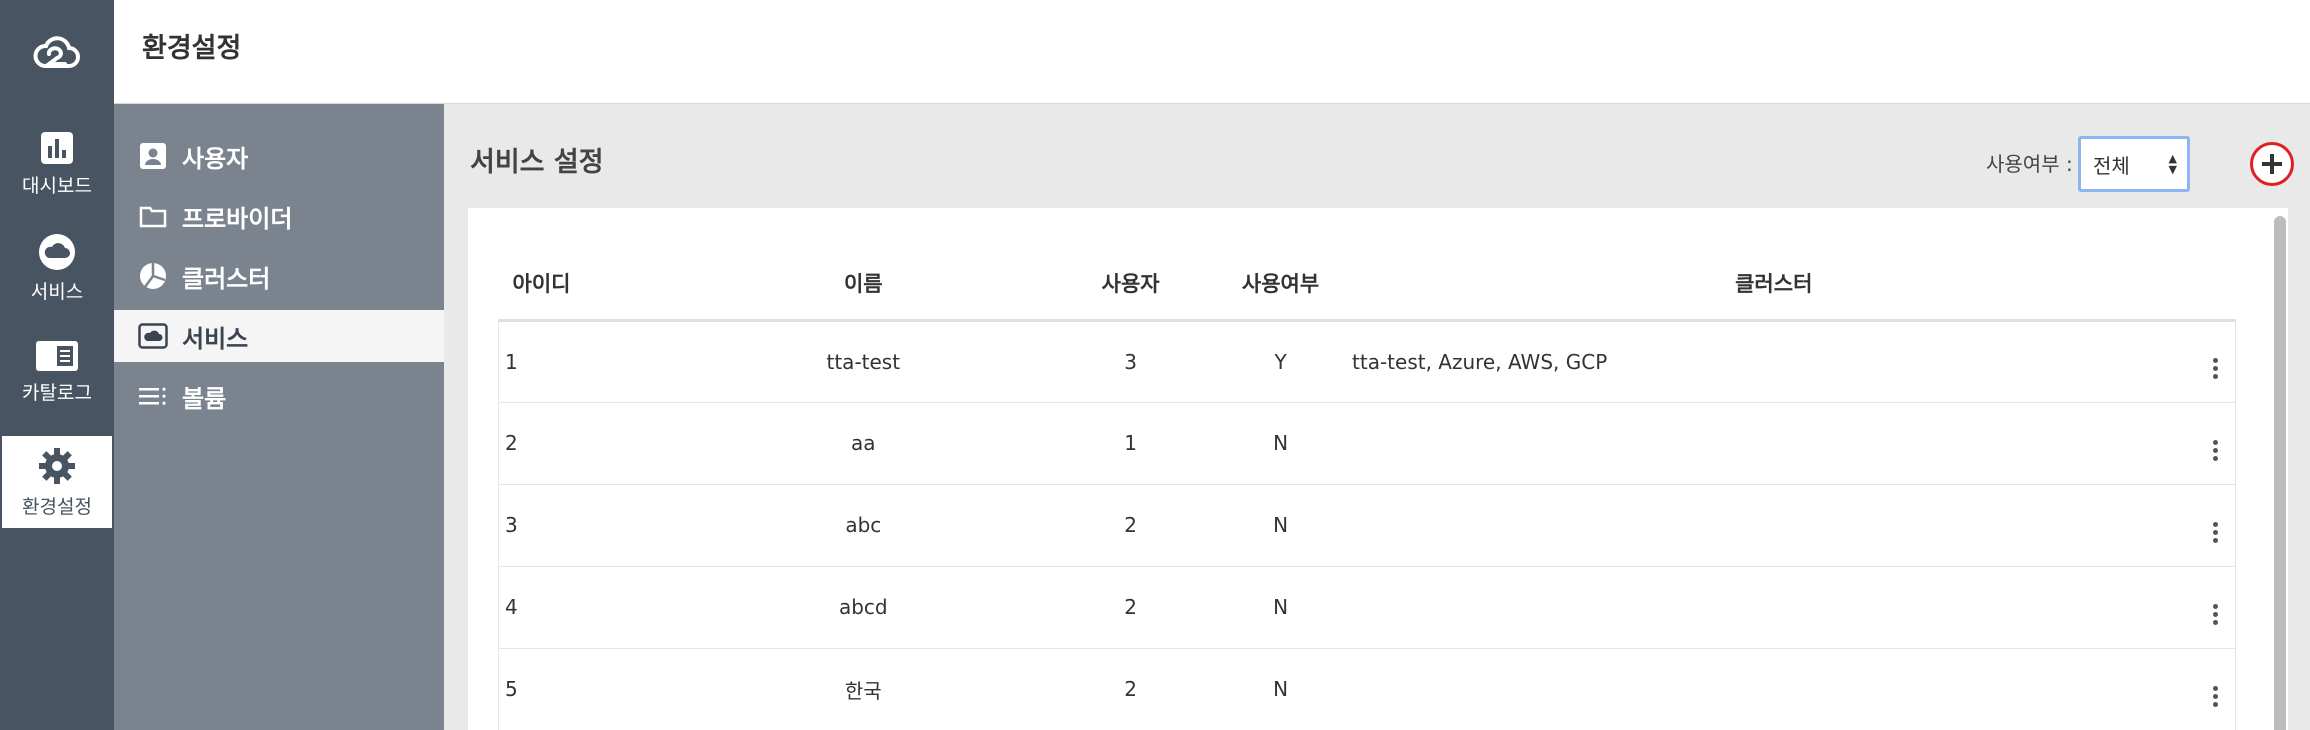  I want to click on page-title: 환경설정, so click(192, 48).